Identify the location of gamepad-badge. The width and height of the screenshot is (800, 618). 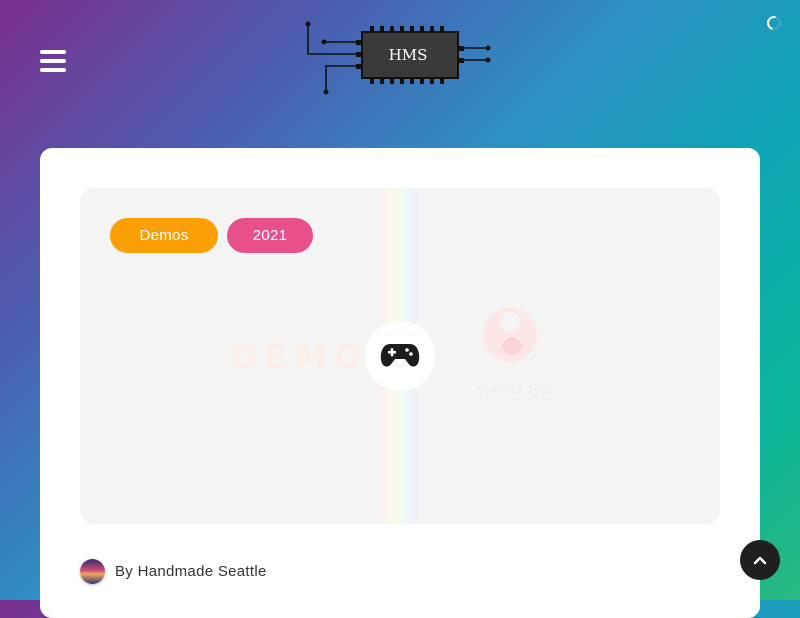
(400, 356).